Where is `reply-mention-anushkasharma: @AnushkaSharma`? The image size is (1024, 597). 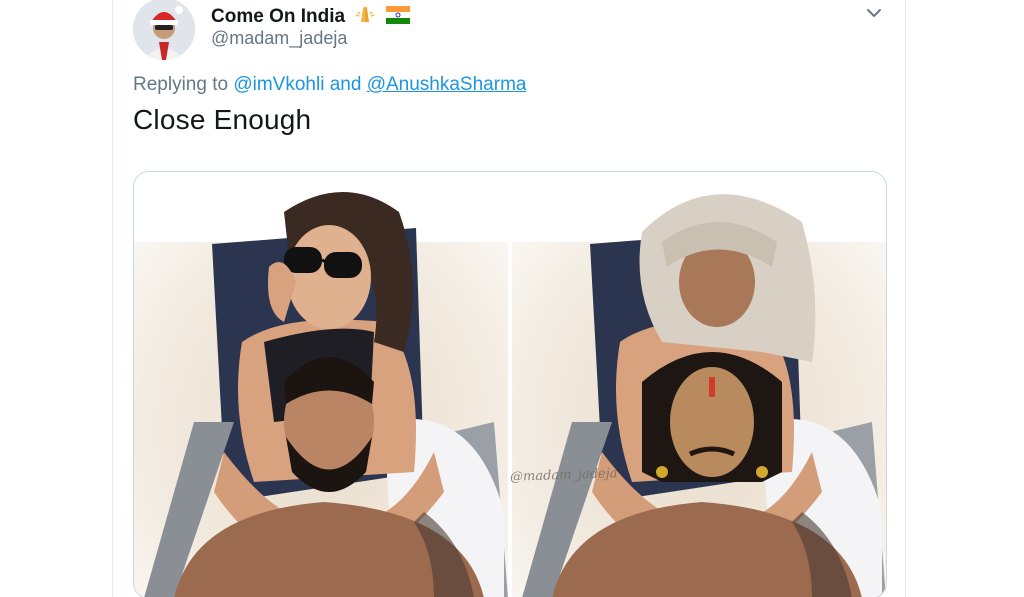
reply-mention-anushkasharma: @AnushkaSharma is located at coordinates (447, 84).